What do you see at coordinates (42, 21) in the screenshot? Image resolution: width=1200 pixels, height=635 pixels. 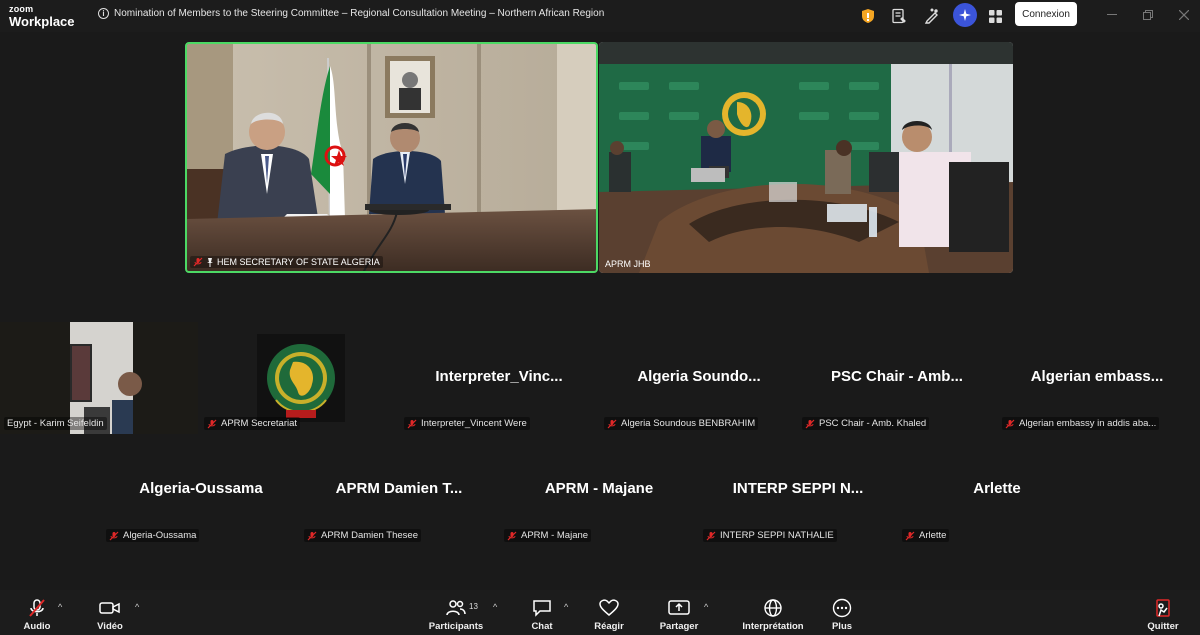 I see `logo-line-2: Workplace` at bounding box center [42, 21].